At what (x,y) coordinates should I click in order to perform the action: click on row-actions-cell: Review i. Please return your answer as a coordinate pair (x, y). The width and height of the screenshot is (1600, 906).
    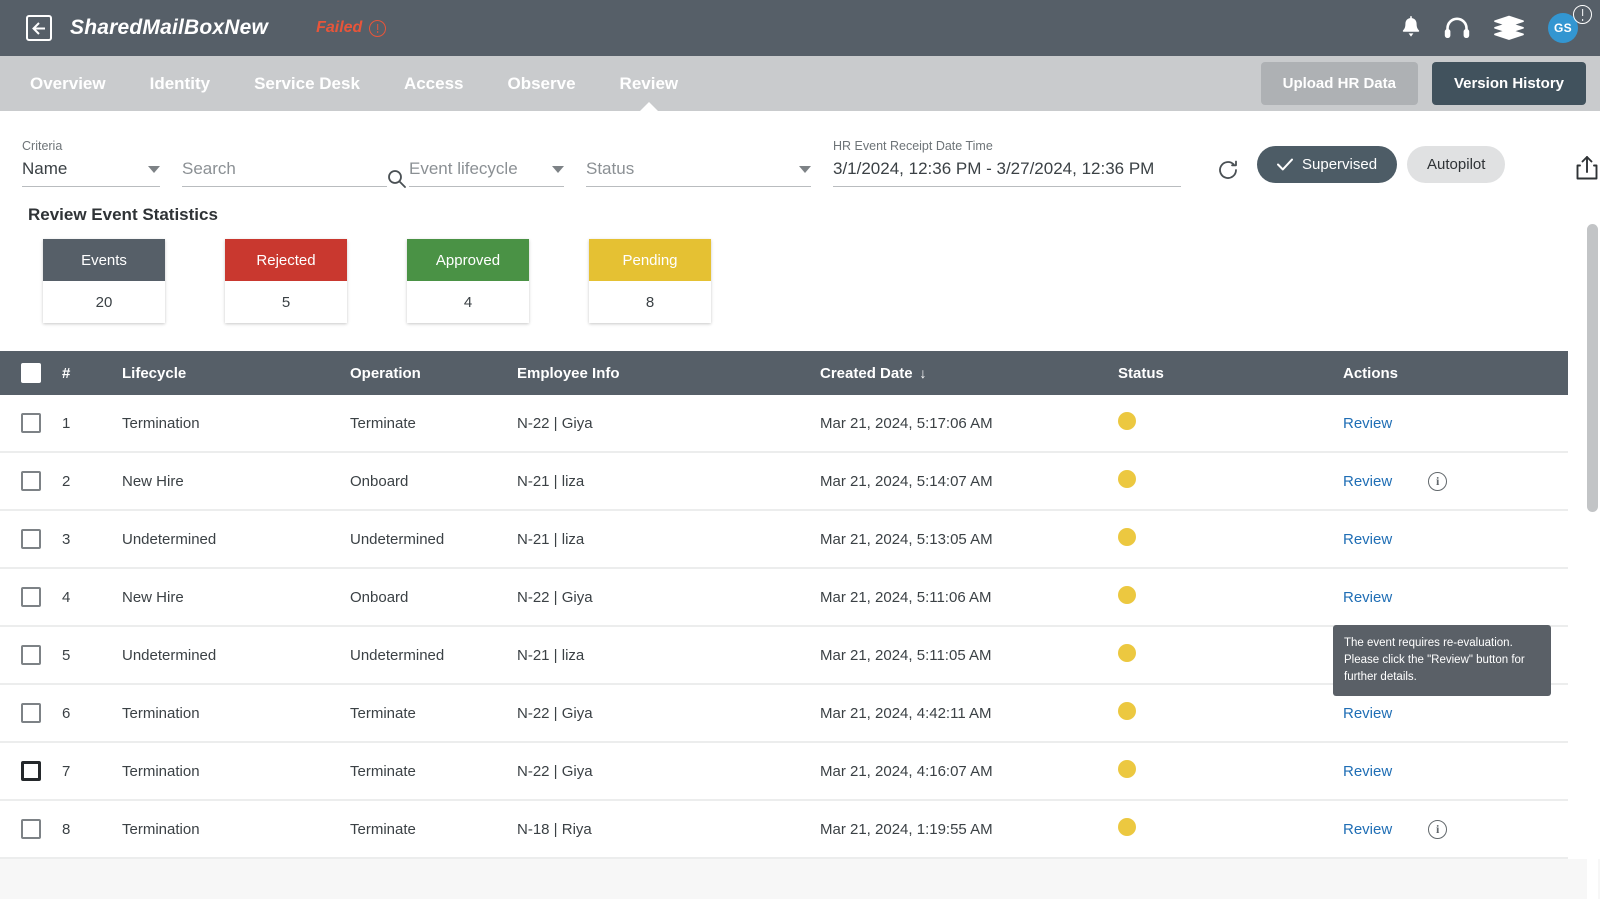
    Looking at the image, I should click on (1453, 829).